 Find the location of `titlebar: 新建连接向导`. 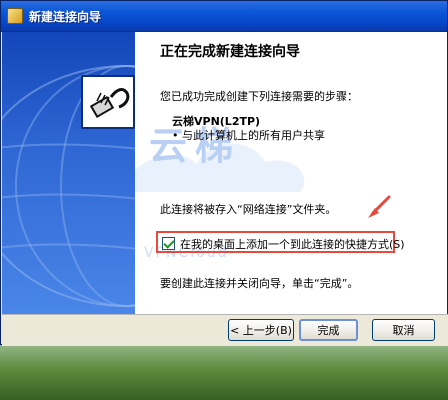

titlebar: 新建连接向导 is located at coordinates (224, 16).